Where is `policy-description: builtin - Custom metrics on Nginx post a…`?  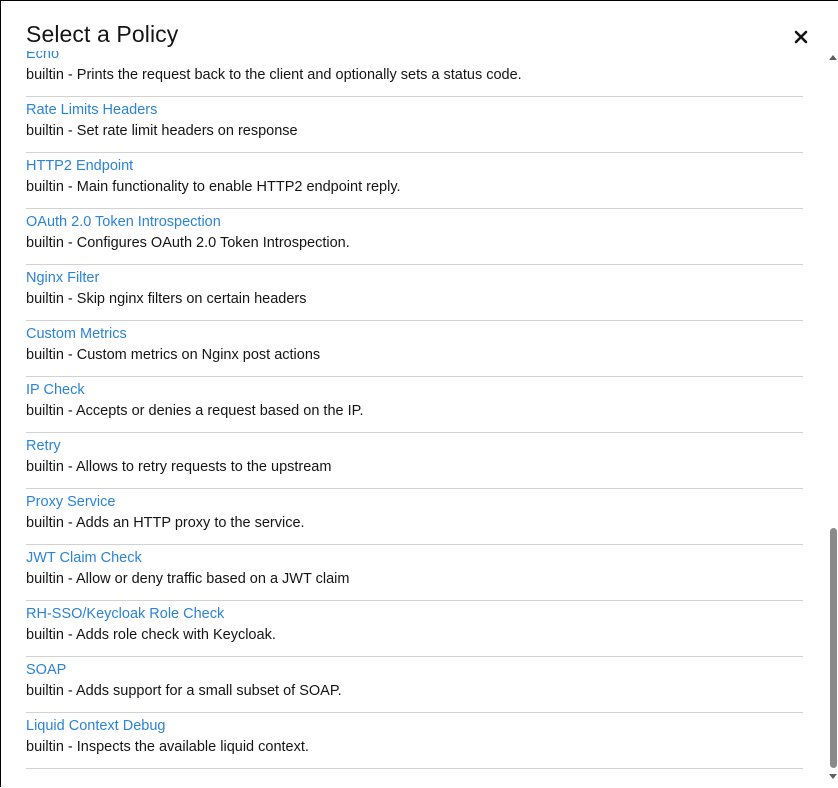 policy-description: builtin - Custom metrics on Nginx post a… is located at coordinates (173, 355).